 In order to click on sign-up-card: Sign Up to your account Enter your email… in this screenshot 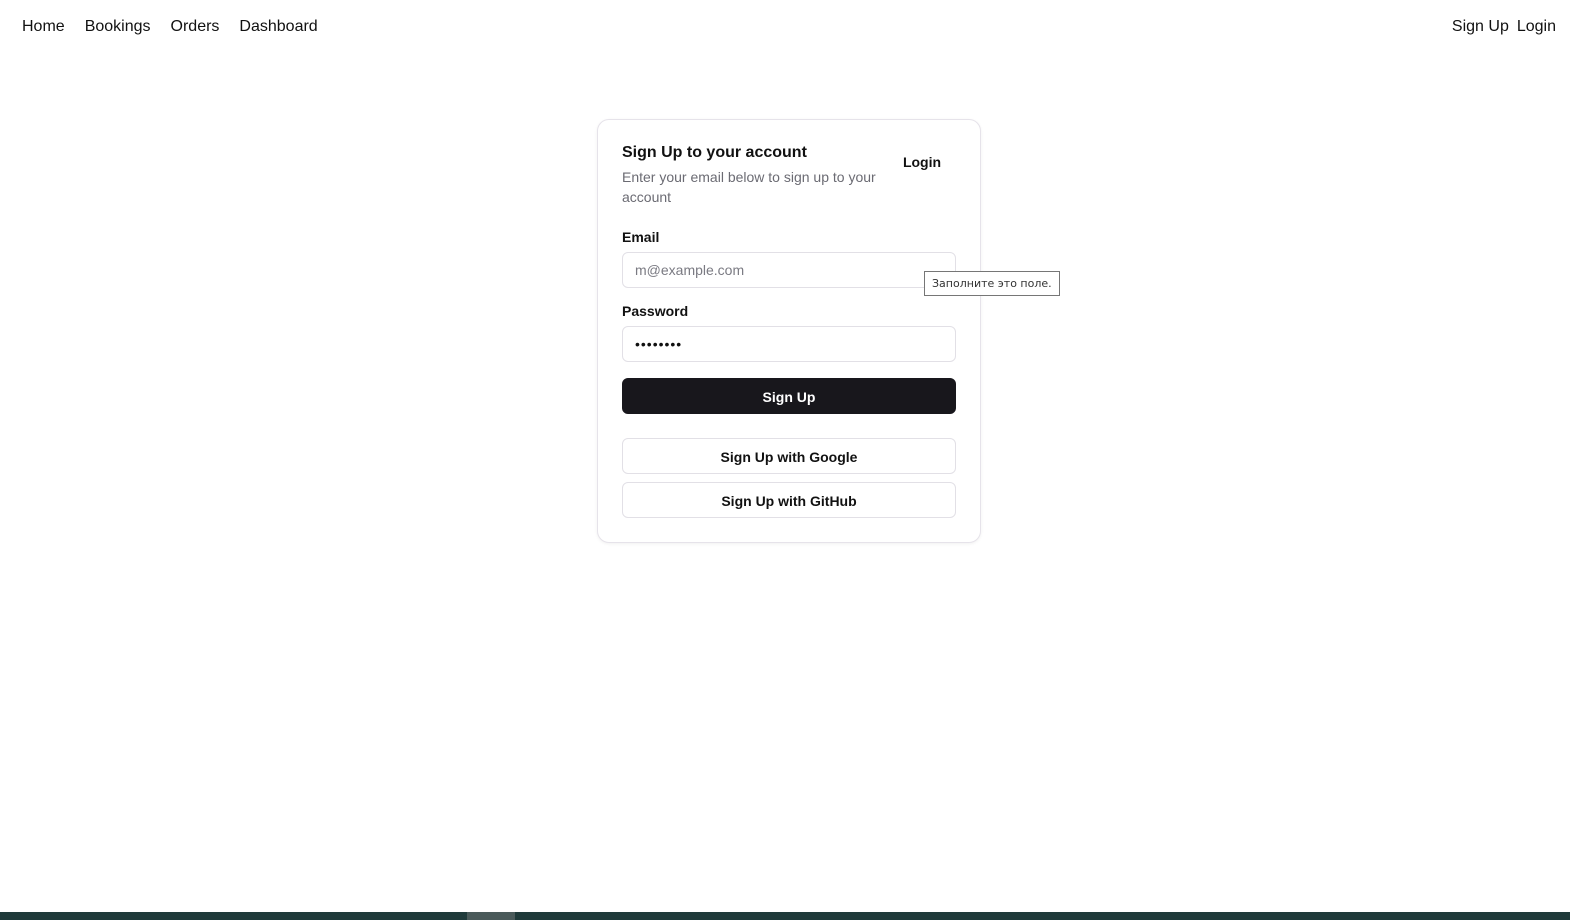, I will do `click(789, 331)`.